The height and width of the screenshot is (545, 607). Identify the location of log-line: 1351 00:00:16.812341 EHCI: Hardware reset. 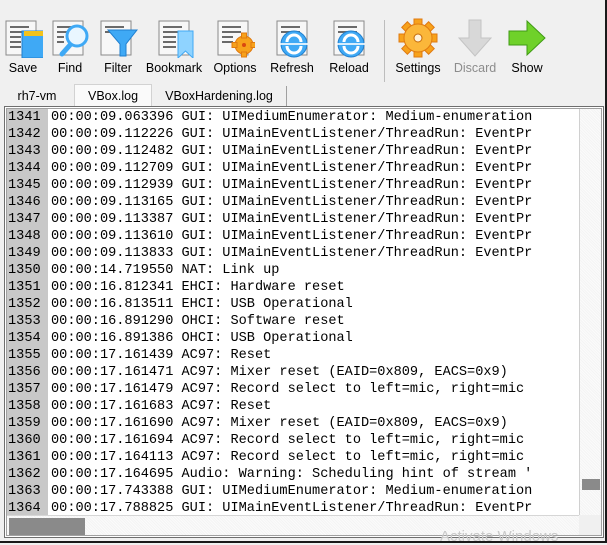
(293, 287).